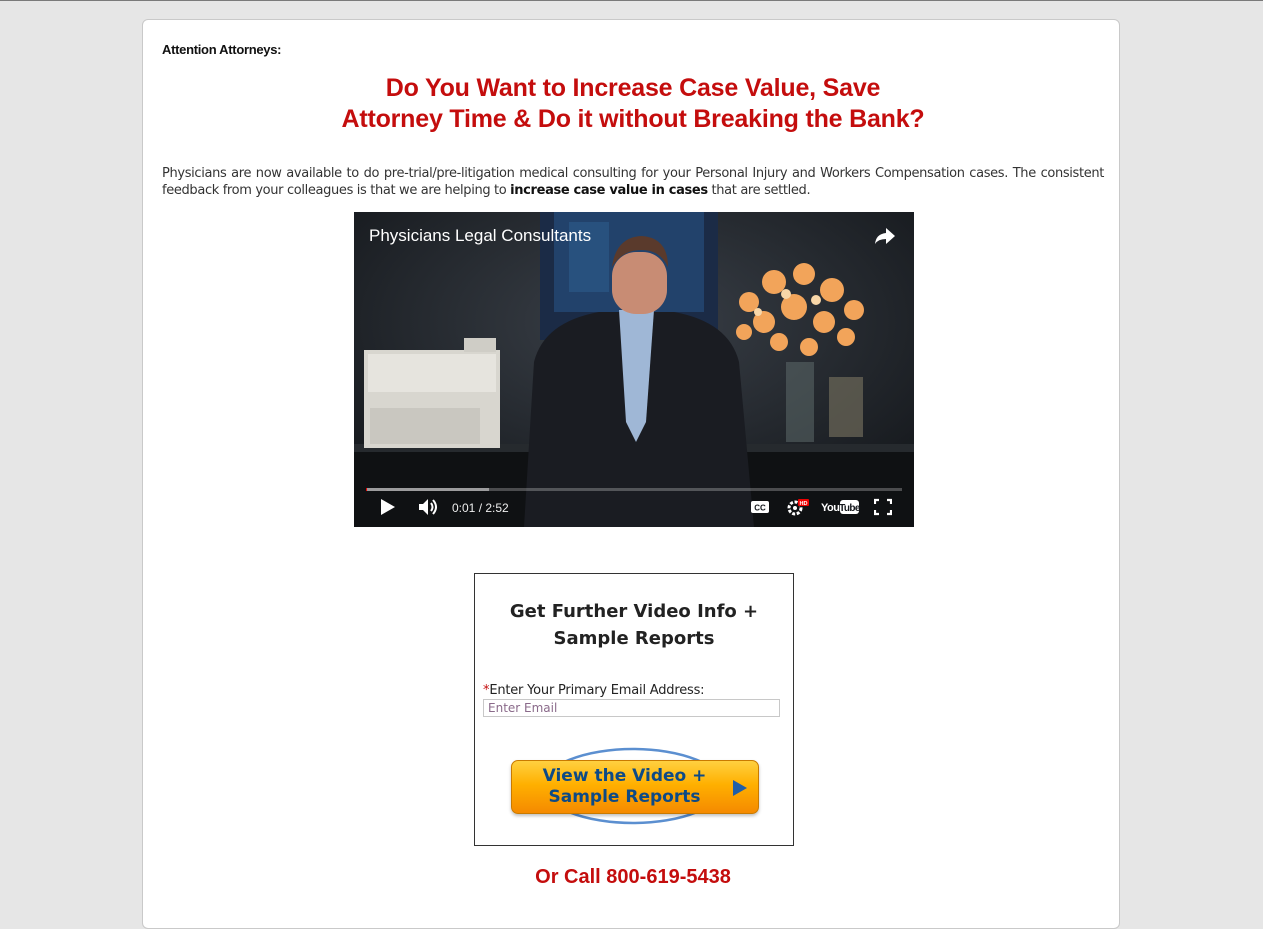 This screenshot has height=929, width=1263. I want to click on svg-text: CC, so click(760, 508).